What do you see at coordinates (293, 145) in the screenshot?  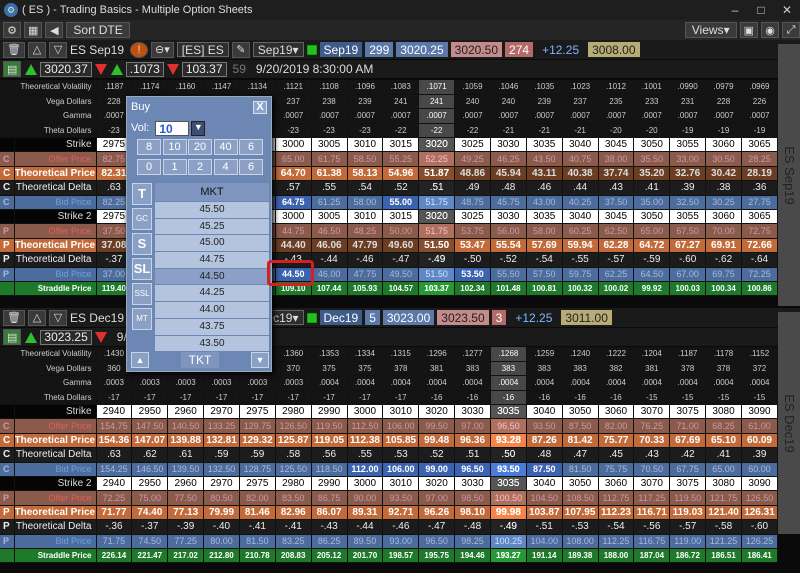 I see `cell-strike: 3000` at bounding box center [293, 145].